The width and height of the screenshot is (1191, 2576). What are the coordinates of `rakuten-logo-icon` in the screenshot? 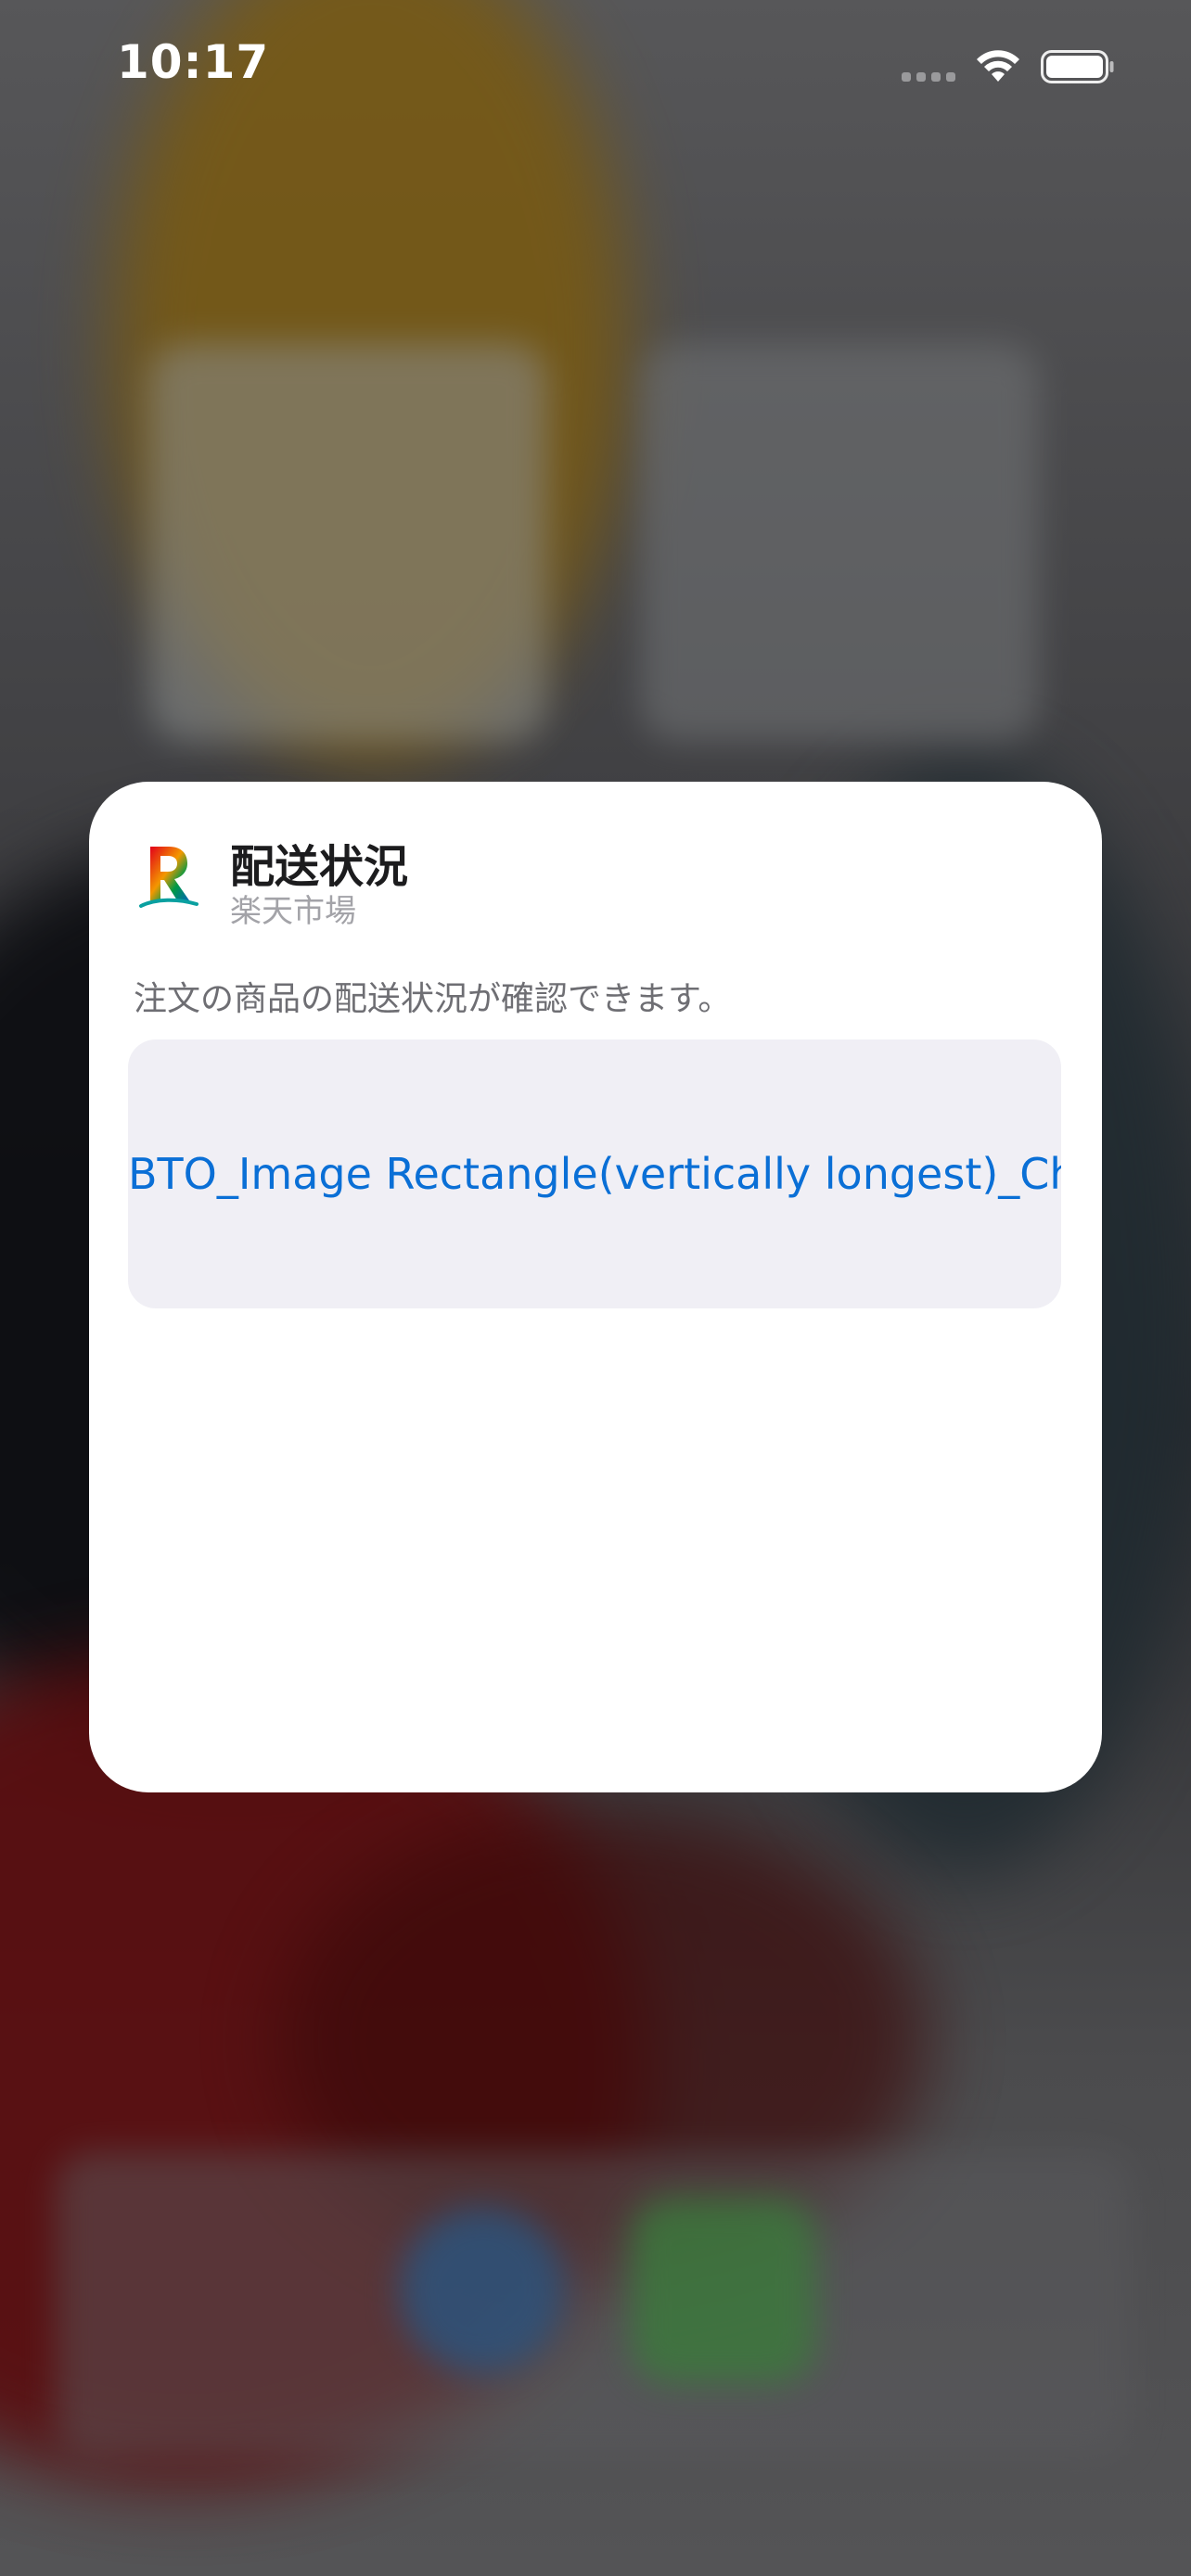 It's located at (168, 877).